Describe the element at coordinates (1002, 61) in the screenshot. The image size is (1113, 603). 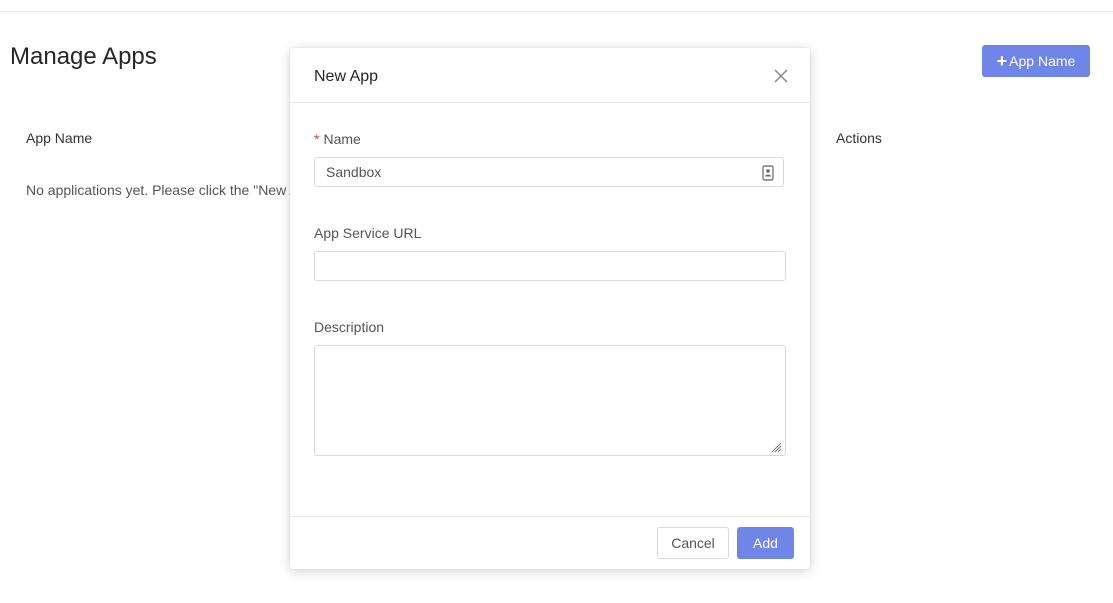
I see `plus-icon: +` at that location.